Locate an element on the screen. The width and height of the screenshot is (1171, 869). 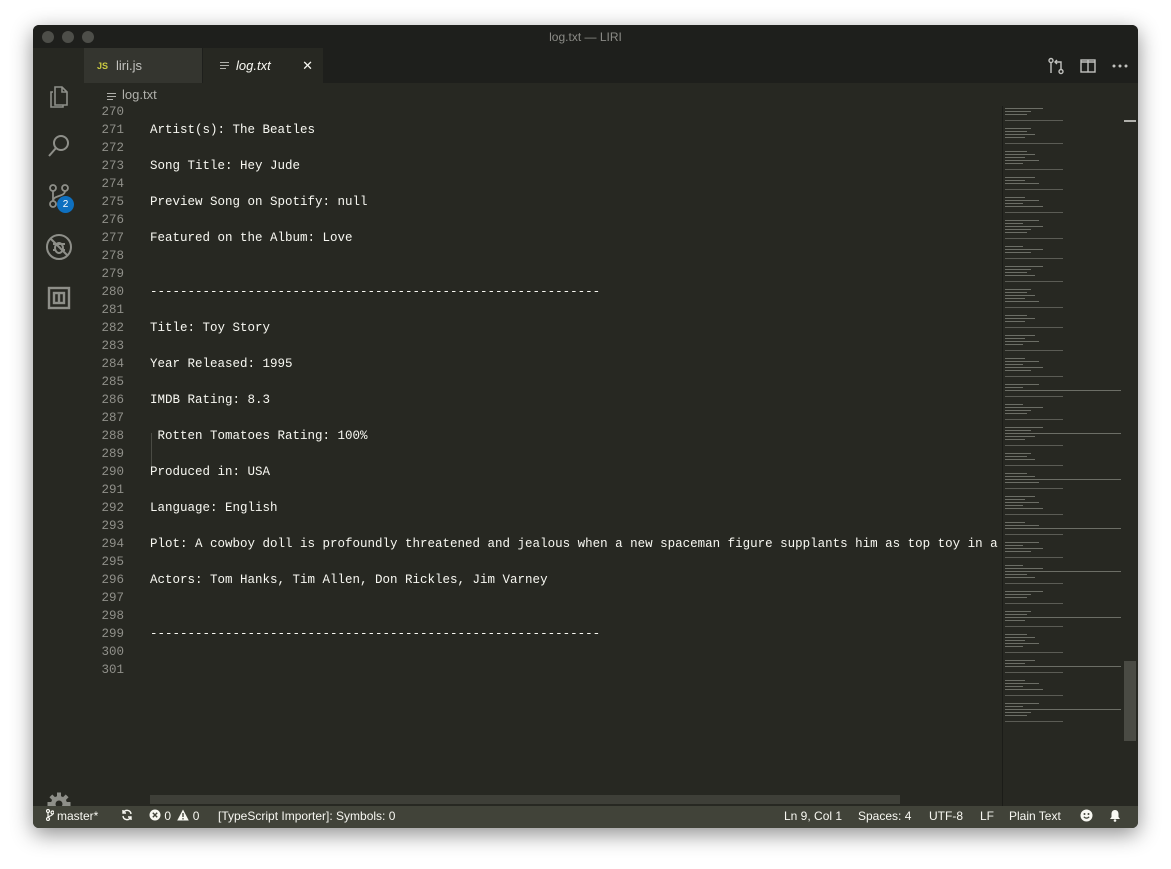
indentation-status: Spaces: 4 is located at coordinates (884, 816).